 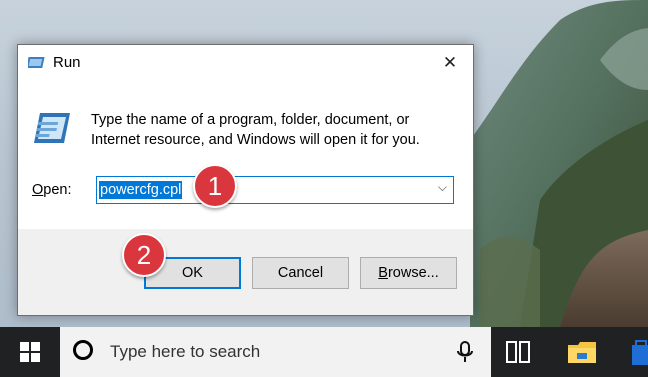 I want to click on windows-start-icon, so click(x=30, y=352).